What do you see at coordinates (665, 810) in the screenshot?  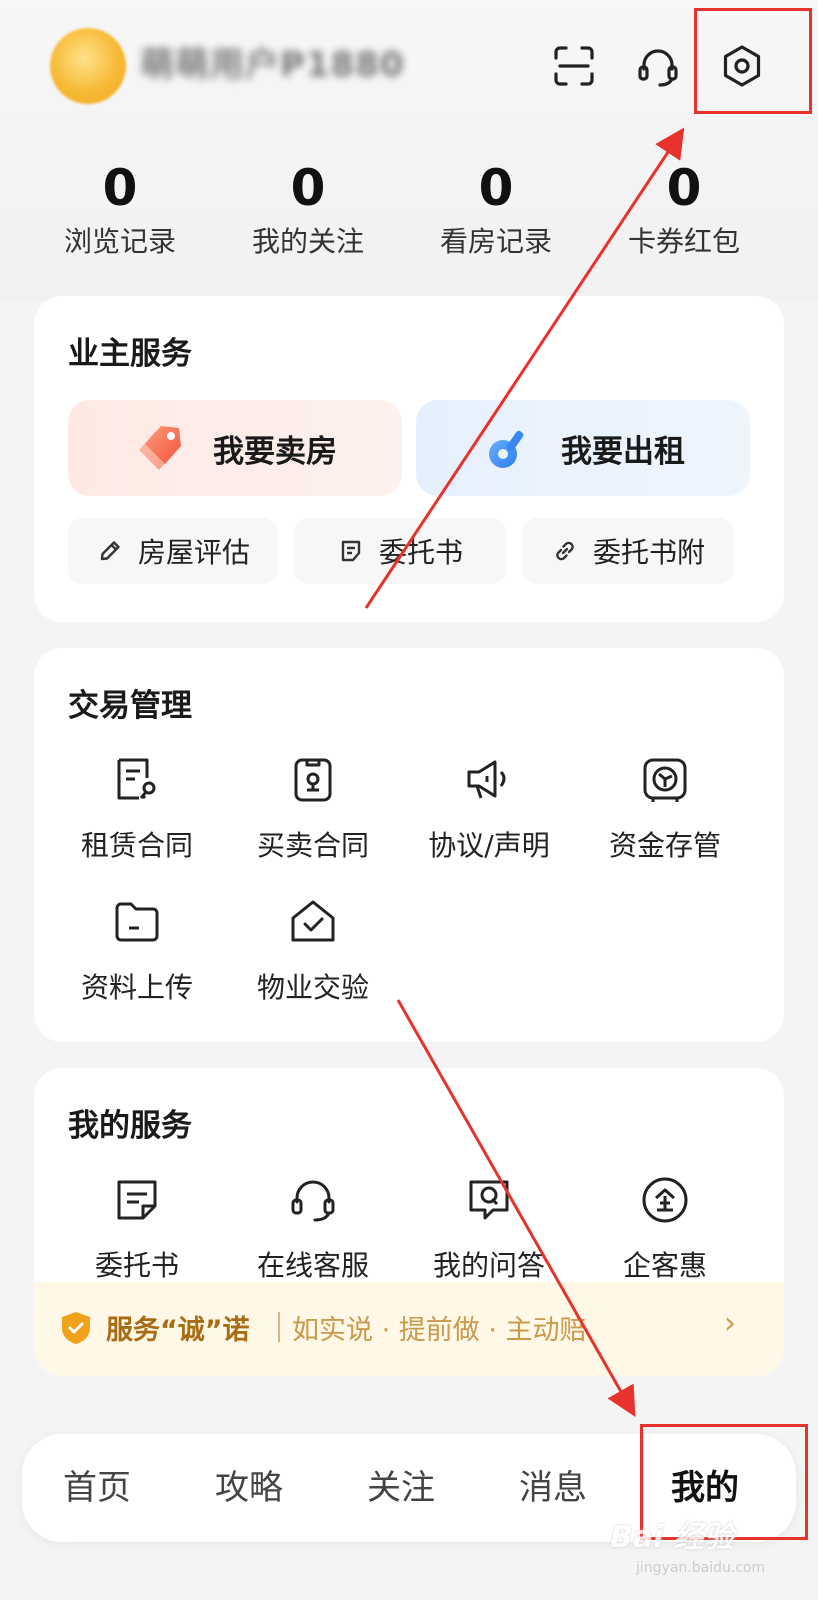 I see `fund-custody-item: 资金存管` at bounding box center [665, 810].